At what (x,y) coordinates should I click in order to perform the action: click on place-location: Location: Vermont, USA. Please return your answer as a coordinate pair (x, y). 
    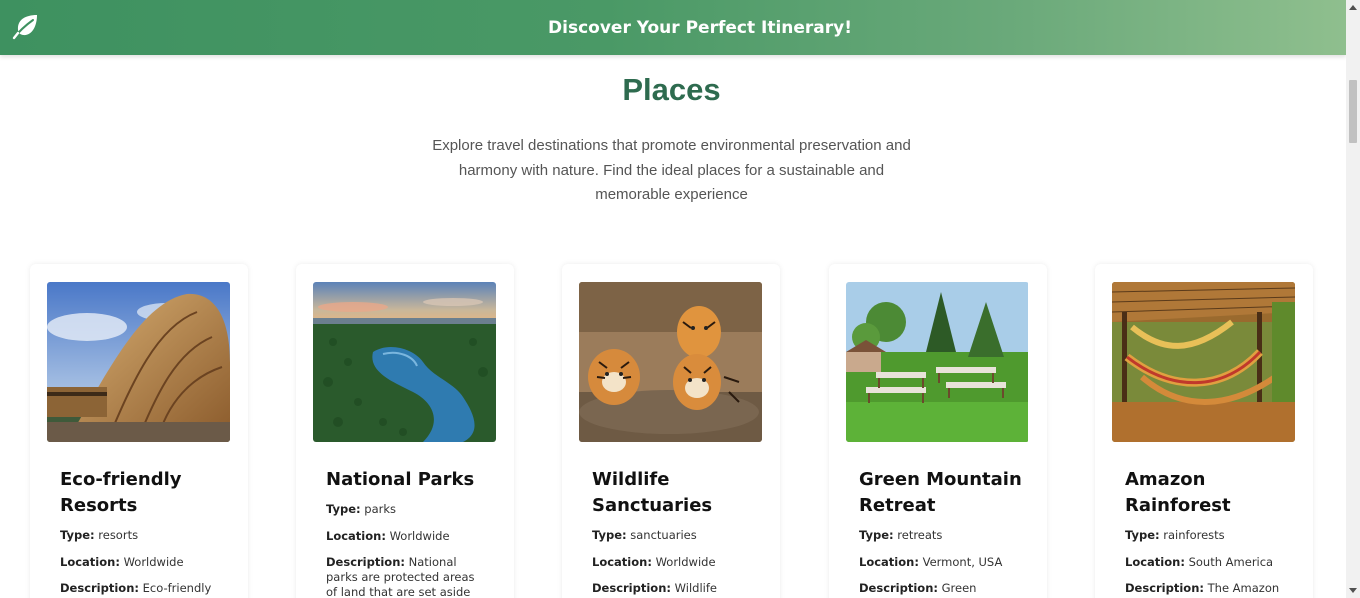
    Looking at the image, I should click on (939, 562).